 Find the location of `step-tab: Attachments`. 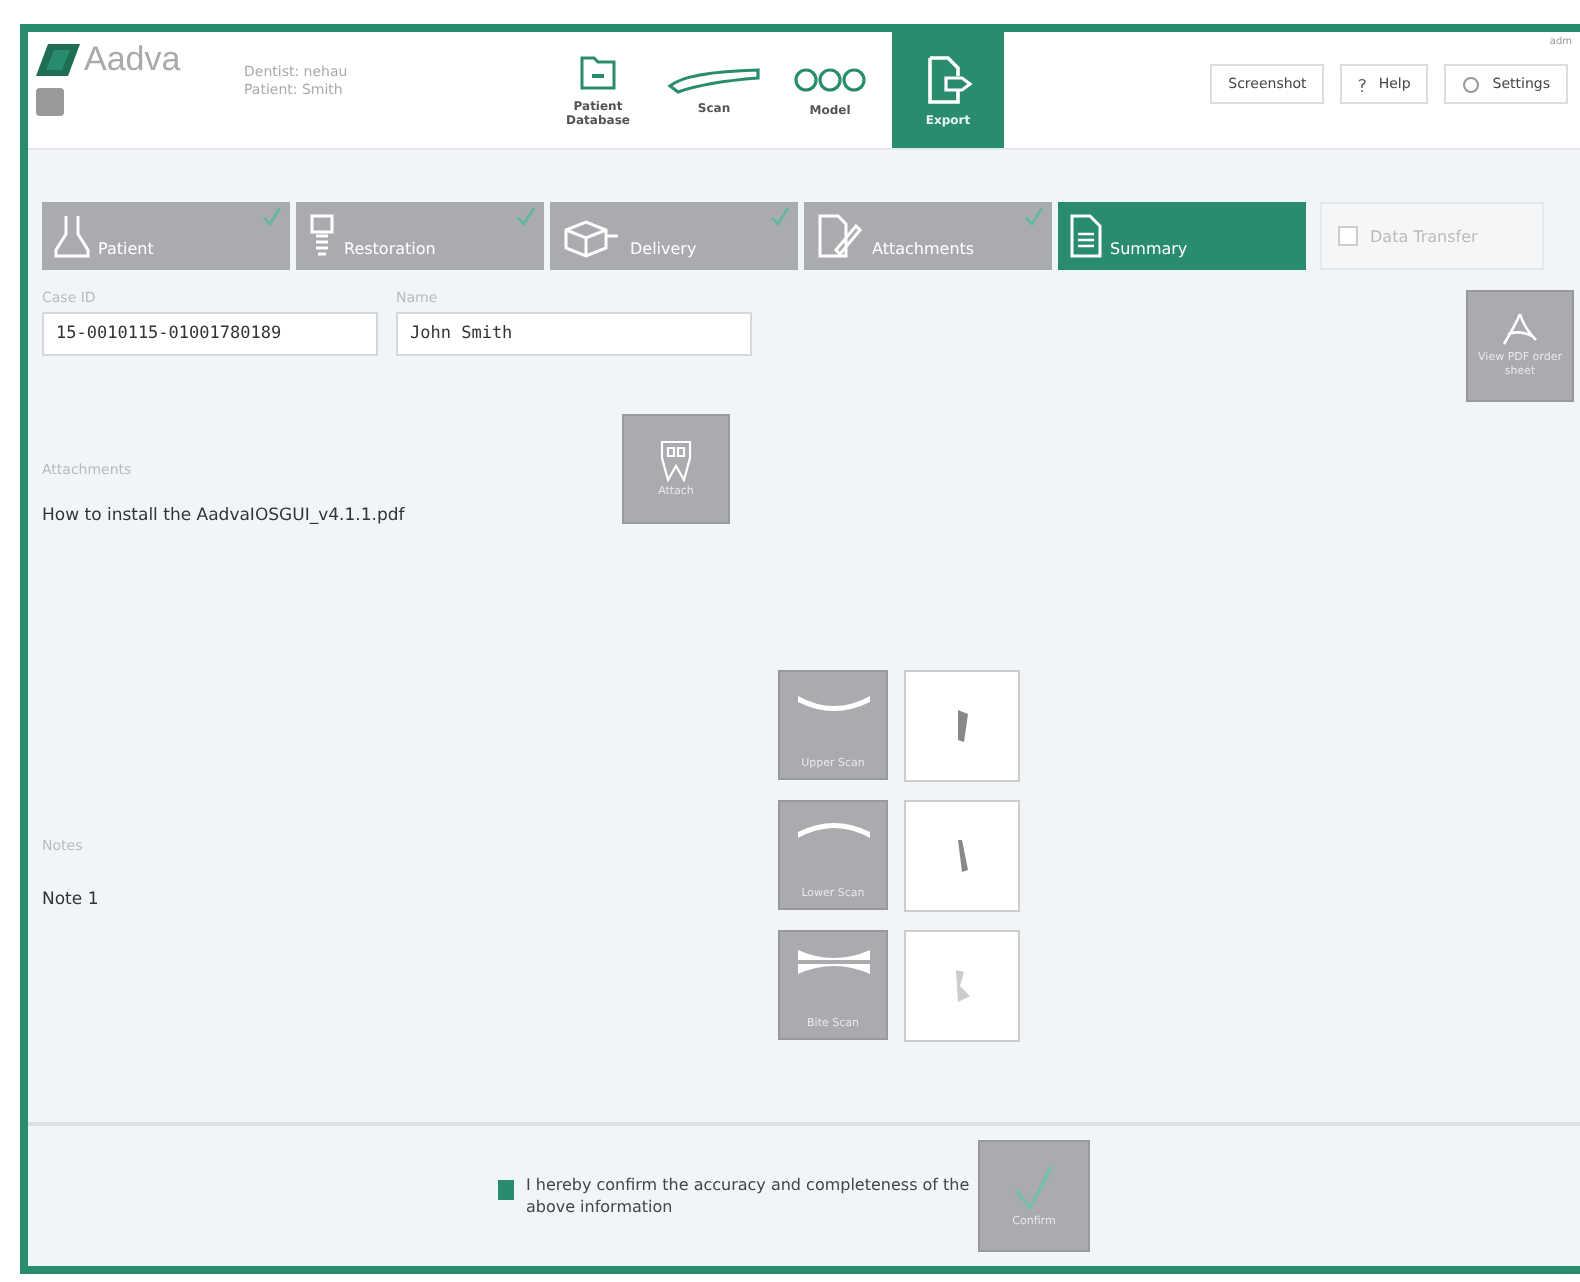

step-tab: Attachments is located at coordinates (928, 236).